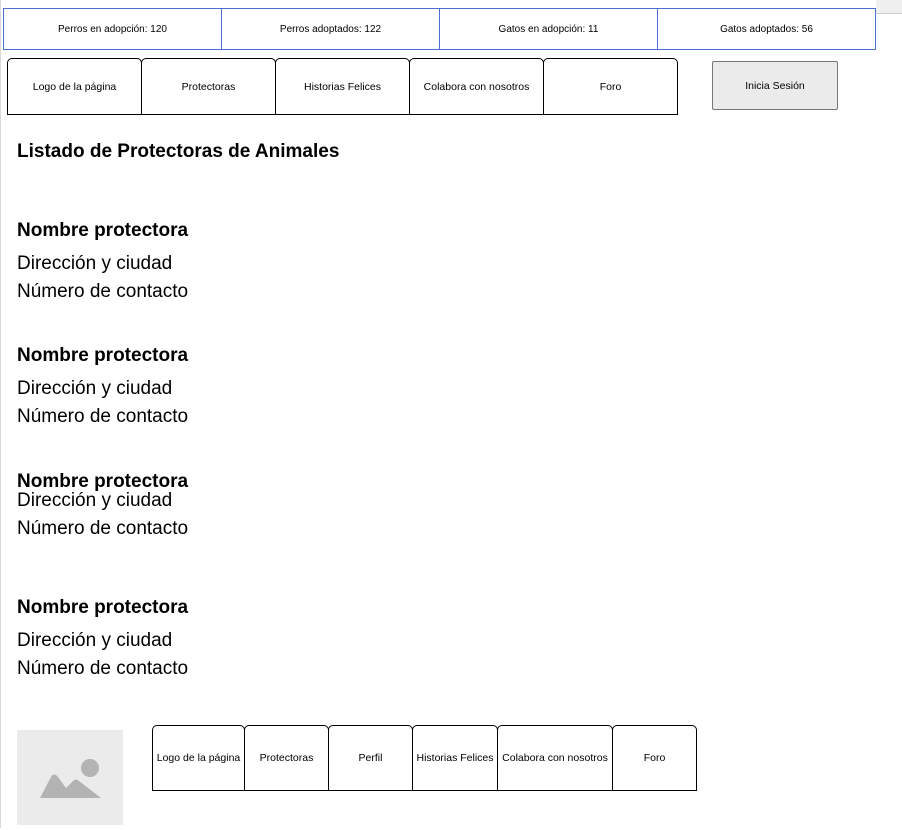 Image resolution: width=902 pixels, height=830 pixels. Describe the element at coordinates (610, 86) in the screenshot. I see `nav-tab-foro: Foro` at that location.